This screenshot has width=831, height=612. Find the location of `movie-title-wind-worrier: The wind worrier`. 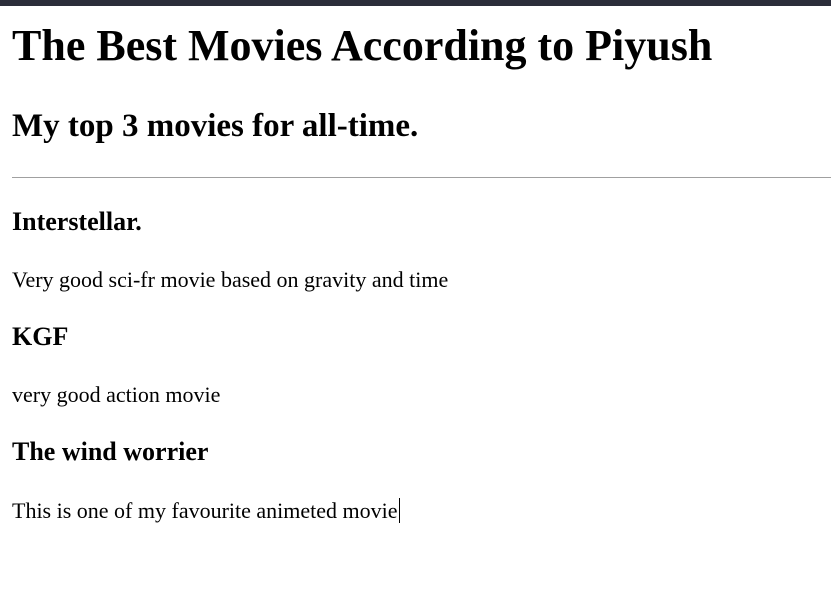

movie-title-wind-worrier: The wind worrier is located at coordinates (110, 451).